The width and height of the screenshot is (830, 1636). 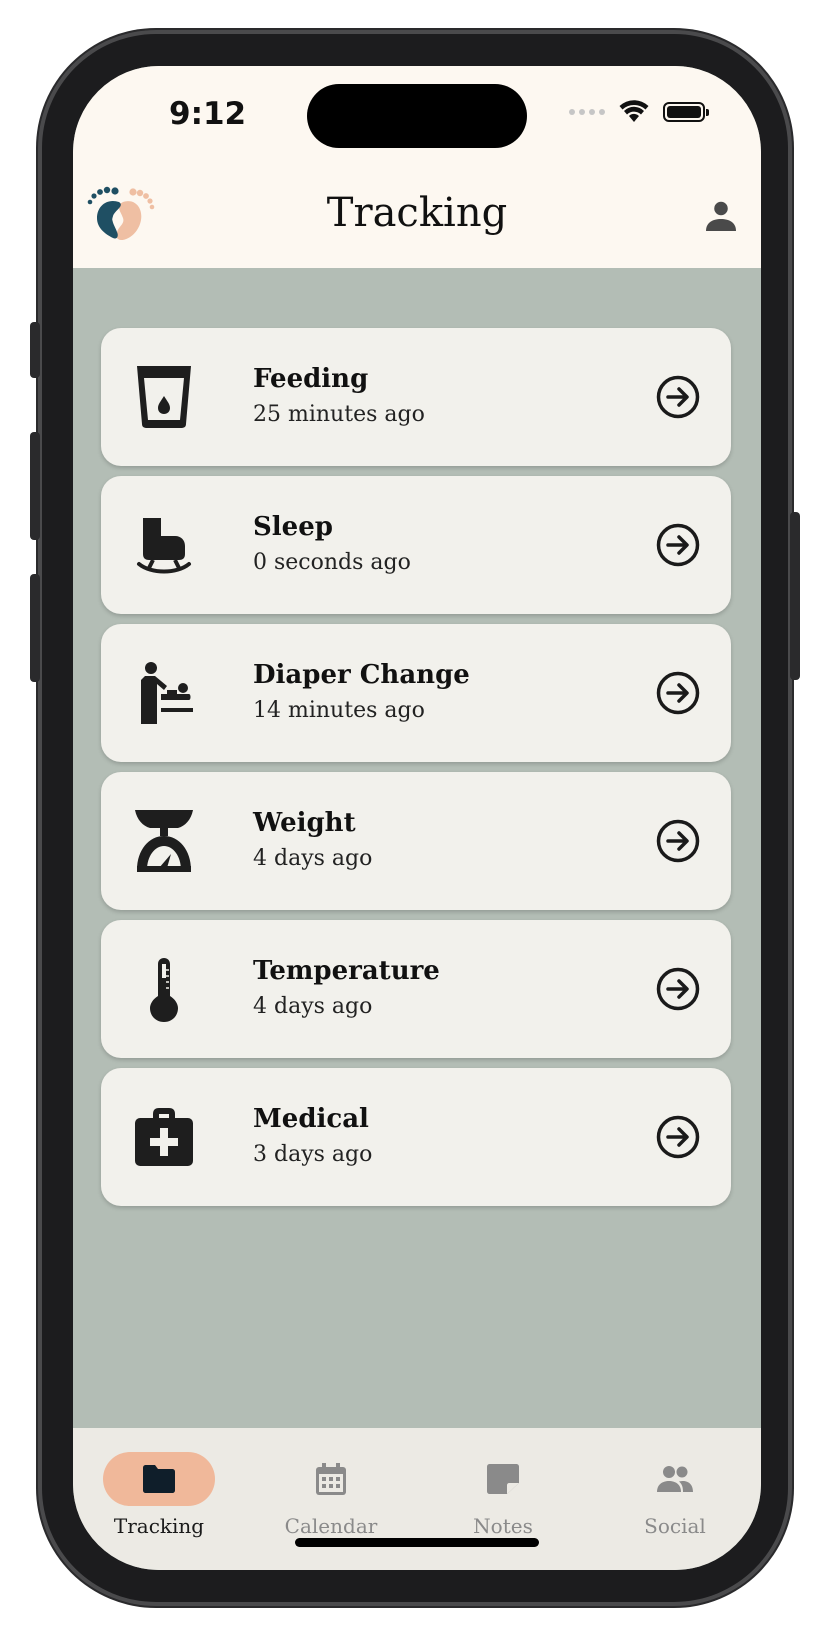 What do you see at coordinates (167, 693) in the screenshot?
I see `baby-changing-icon` at bounding box center [167, 693].